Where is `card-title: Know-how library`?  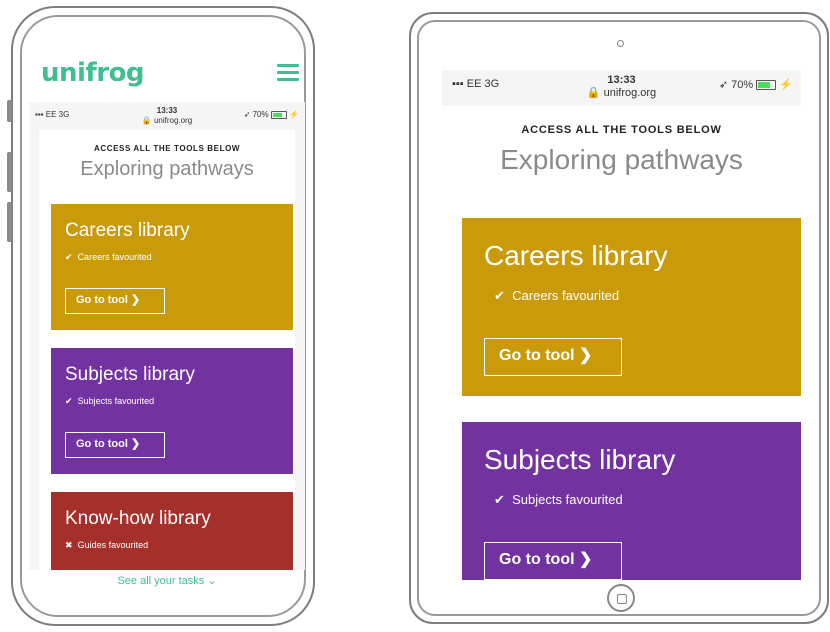 card-title: Know-how library is located at coordinates (138, 518).